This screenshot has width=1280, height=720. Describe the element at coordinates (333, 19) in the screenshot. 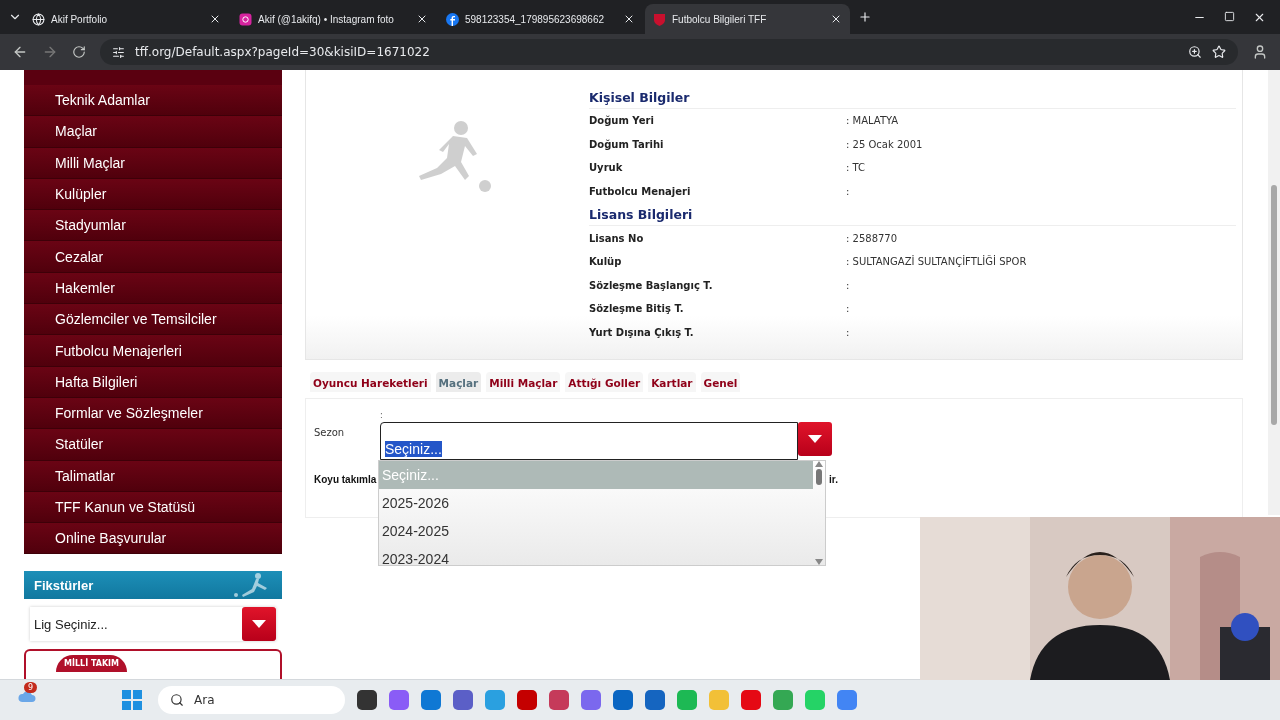

I see `browser-tab: Akif (@1akifq) • Instagram foto` at that location.